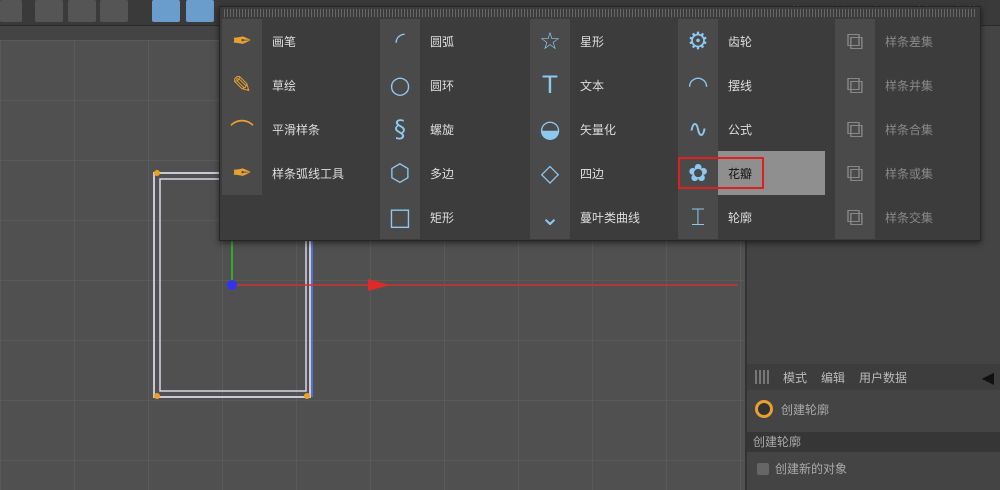 The image size is (1000, 490). I want to click on section-header: 创建轮廓, so click(873, 442).